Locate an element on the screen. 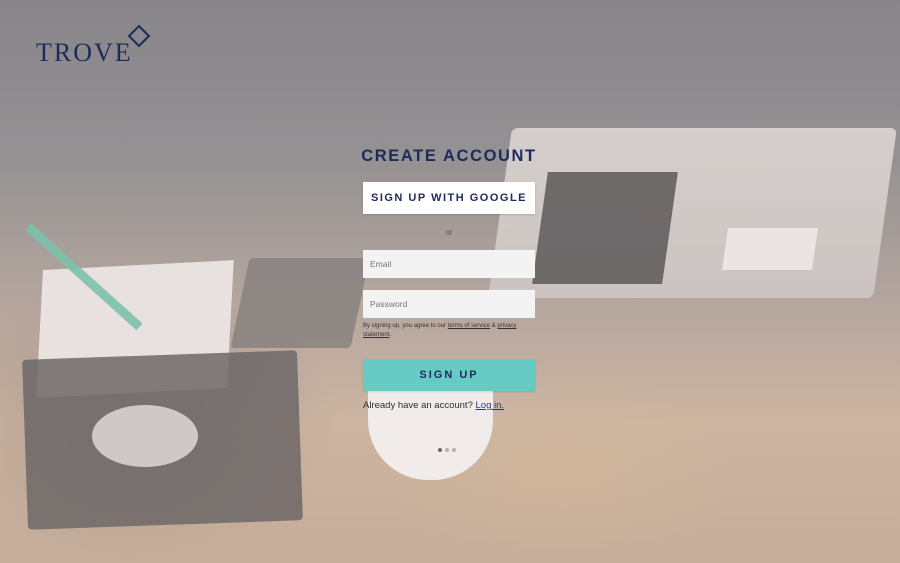 This screenshot has height=563, width=900. terms-prefix: By signing up, you agree to our is located at coordinates (405, 326).